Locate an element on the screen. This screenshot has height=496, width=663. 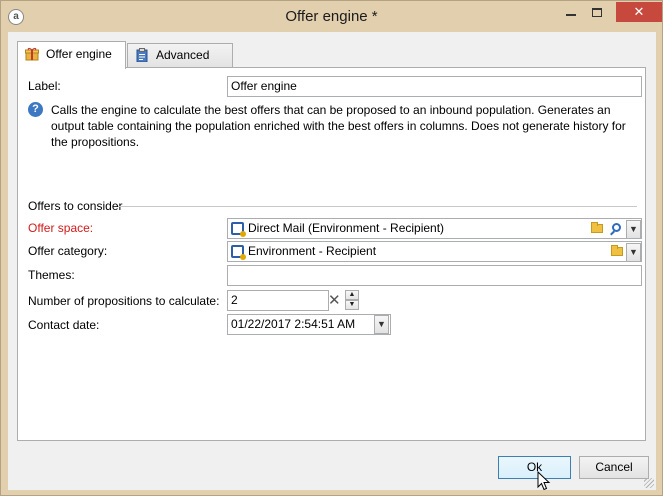
clear-icon: ✕ is located at coordinates (334, 300).